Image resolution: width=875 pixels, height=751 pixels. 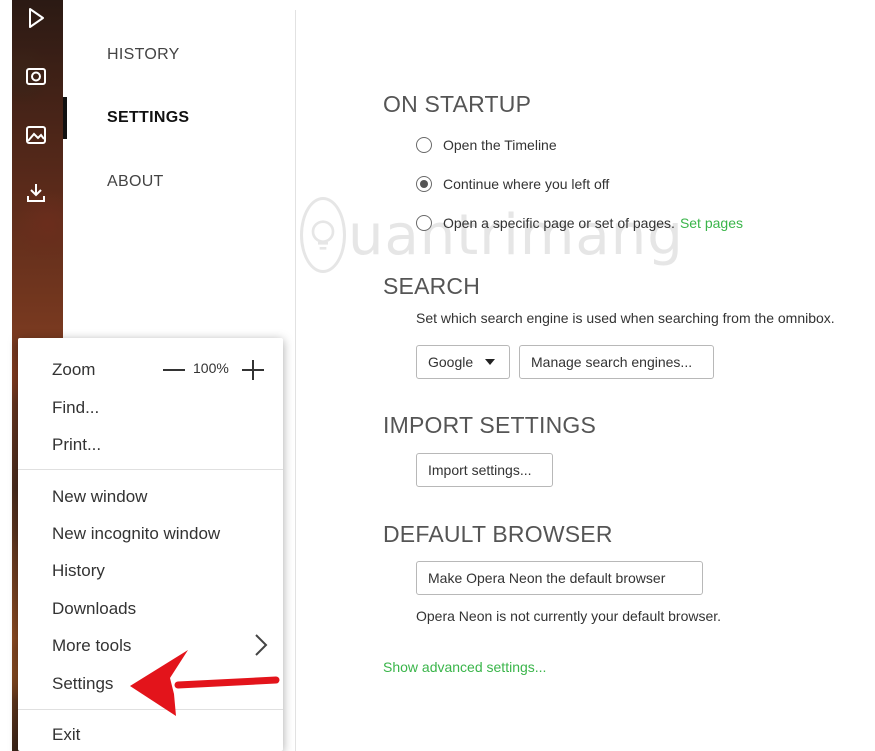 I want to click on search-title: SEARCH, so click(x=432, y=286).